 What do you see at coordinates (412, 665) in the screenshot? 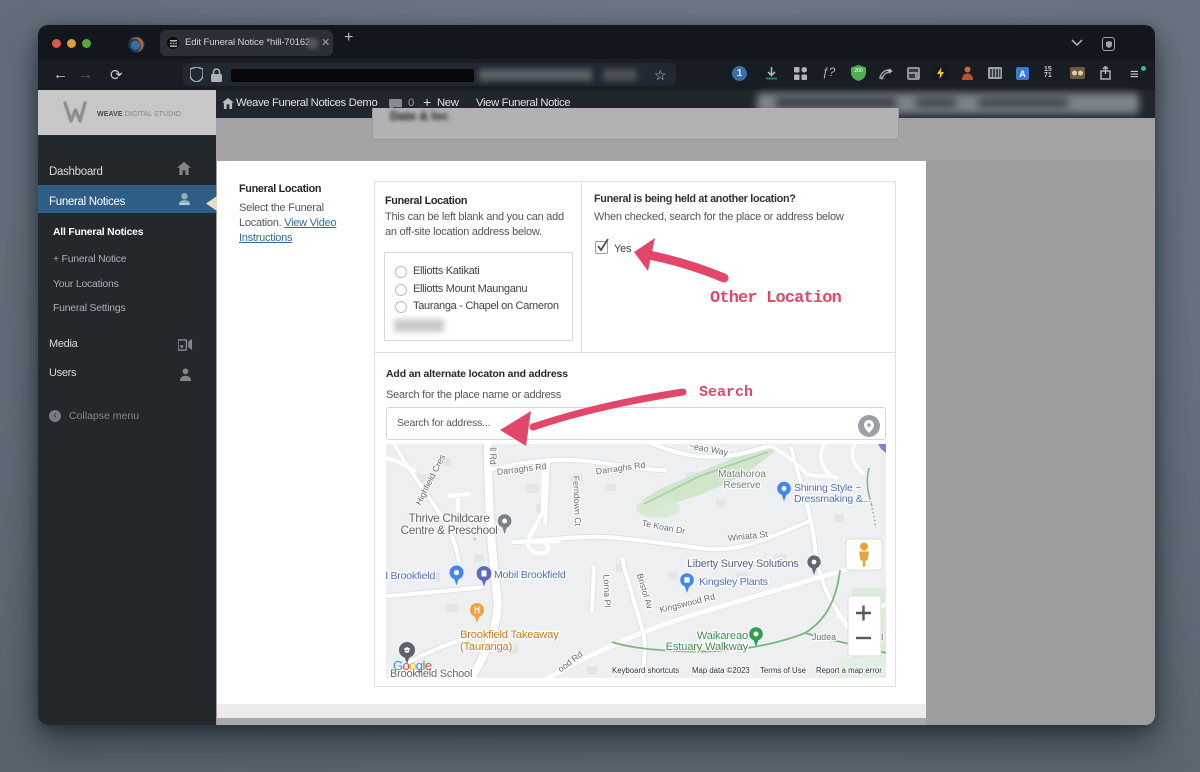
I see `svg-text: Google` at bounding box center [412, 665].